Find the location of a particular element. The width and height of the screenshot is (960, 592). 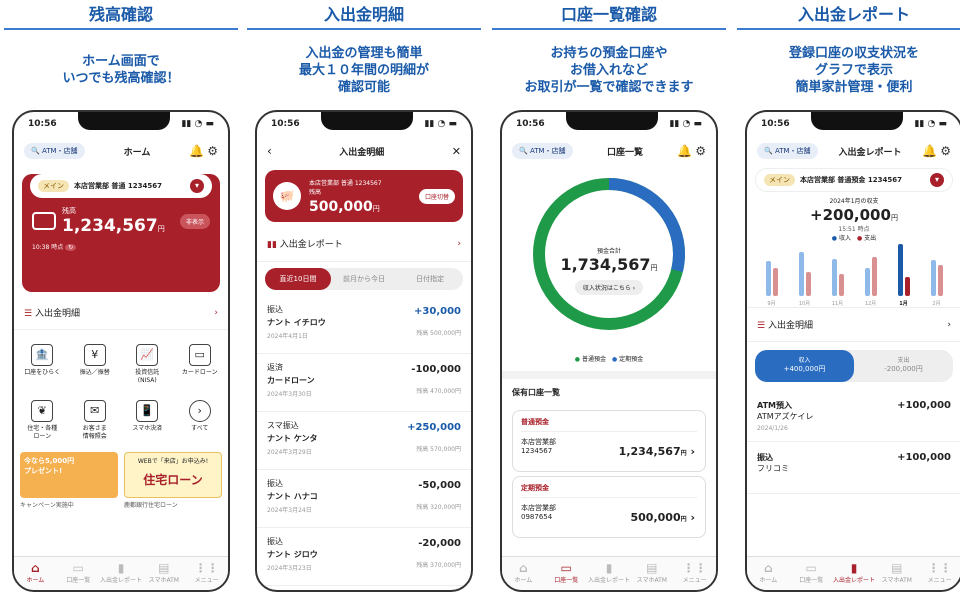

menu-transfer: ¥ 振込／振替 is located at coordinates (95, 366).